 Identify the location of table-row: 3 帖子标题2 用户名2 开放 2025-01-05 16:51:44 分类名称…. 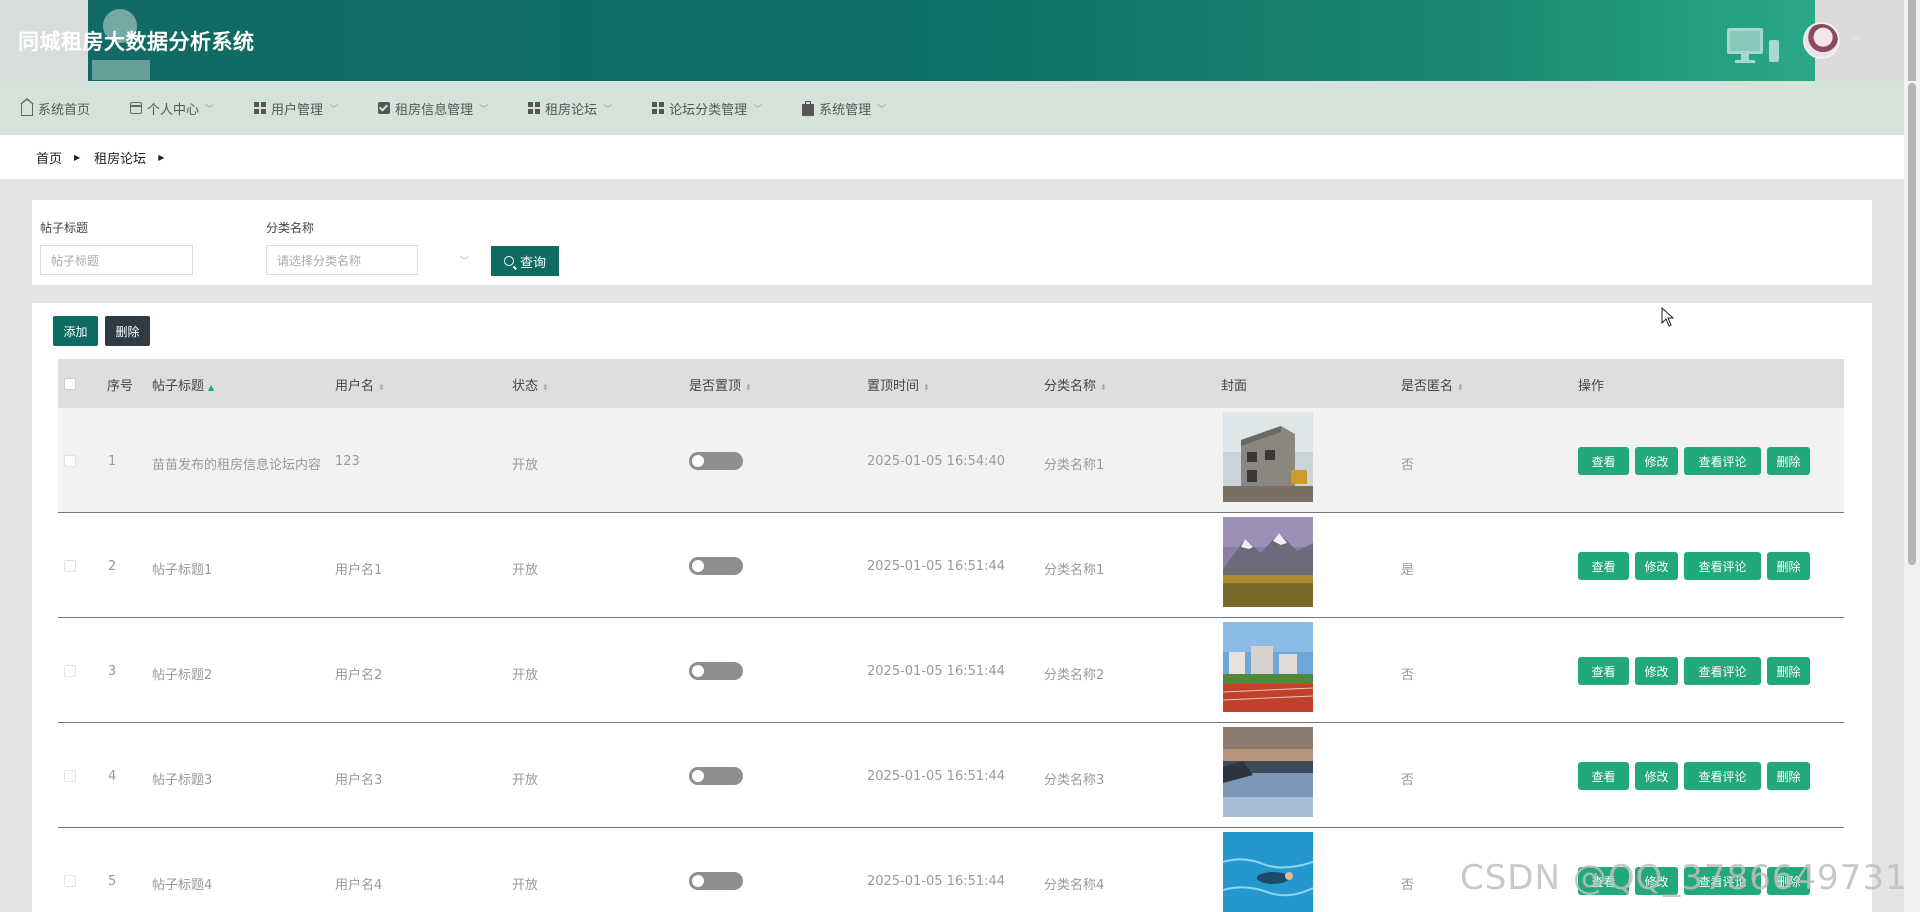
(951, 670).